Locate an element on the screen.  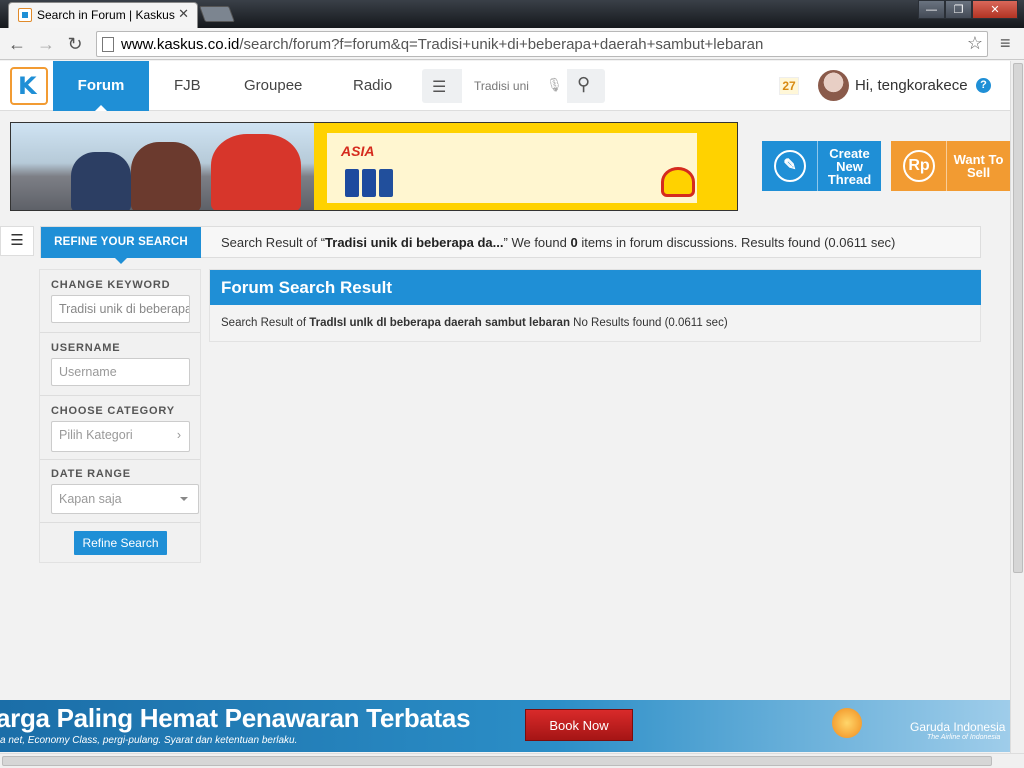
browser-menu-icon: ≡ is located at coordinates (1008, 43).